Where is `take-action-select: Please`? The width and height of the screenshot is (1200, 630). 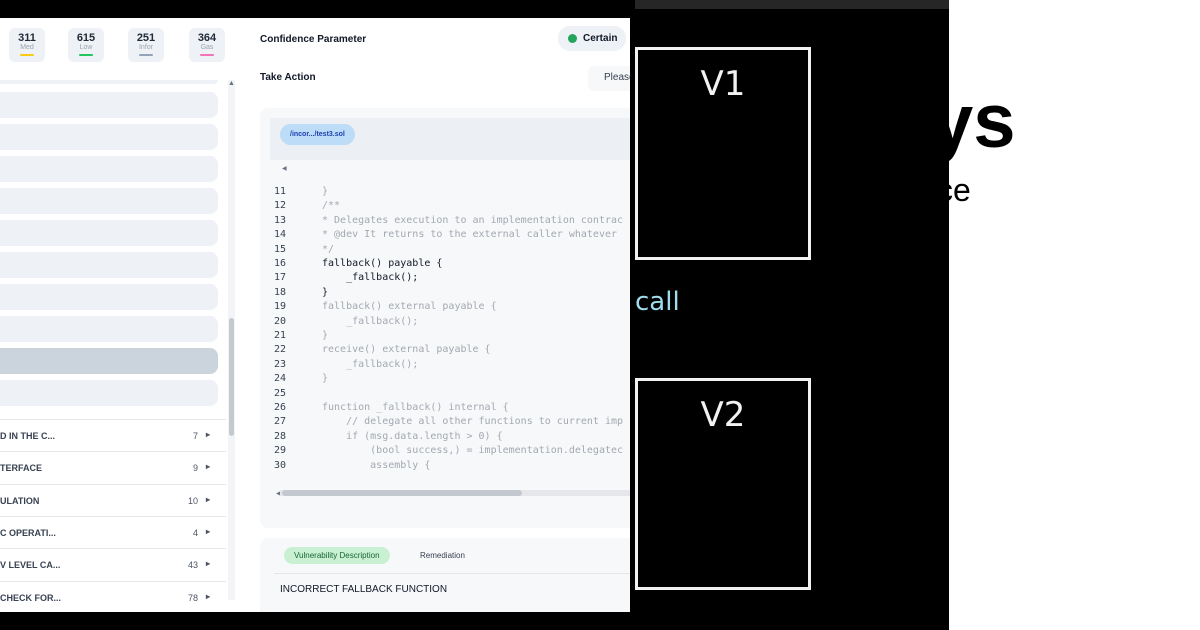
take-action-select: Please is located at coordinates (609, 78).